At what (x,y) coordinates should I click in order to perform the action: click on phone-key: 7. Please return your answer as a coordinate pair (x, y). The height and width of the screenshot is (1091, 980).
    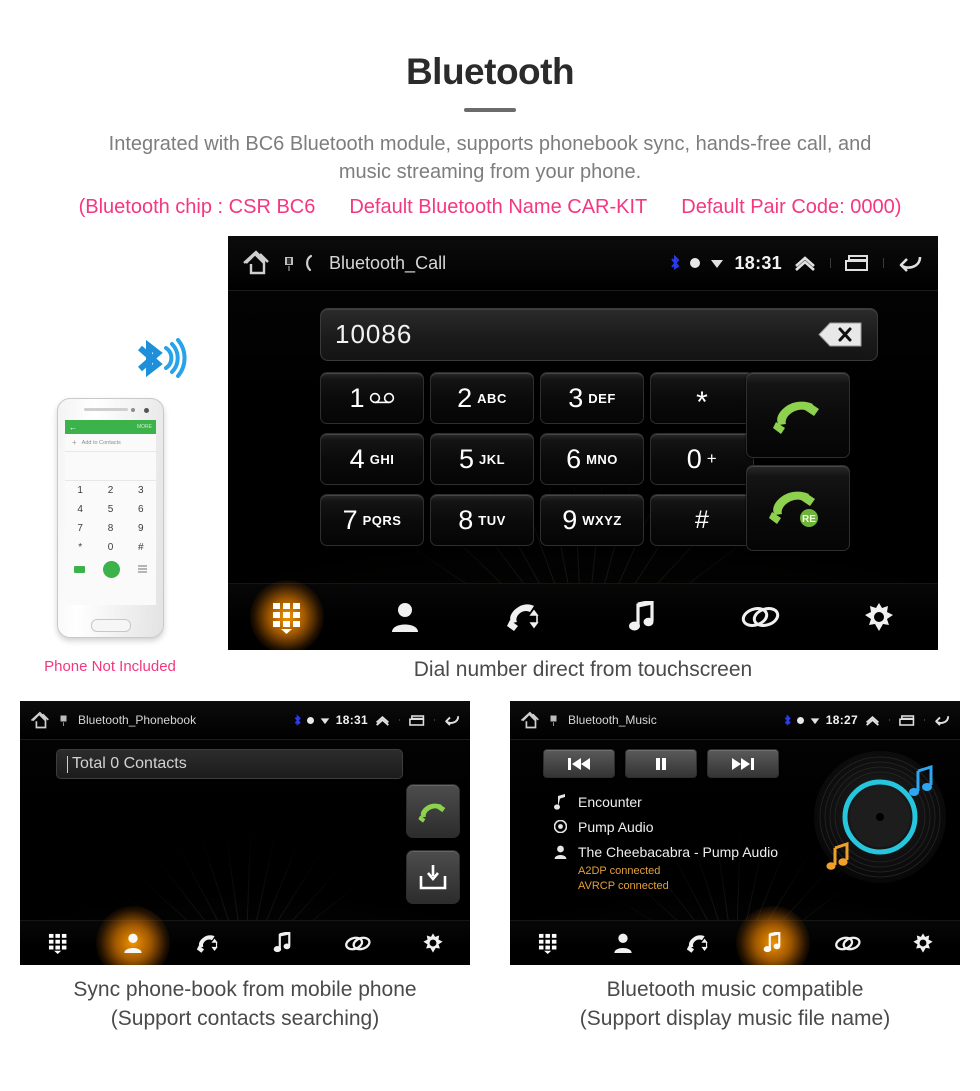
    Looking at the image, I should click on (80, 528).